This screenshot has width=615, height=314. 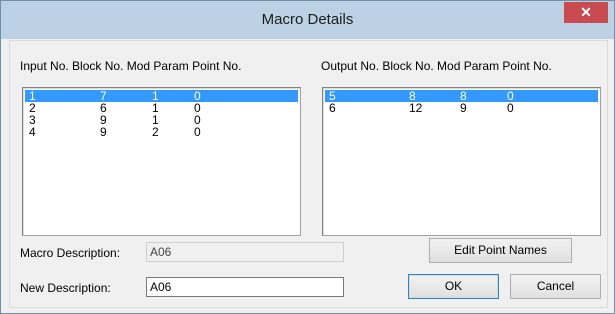 What do you see at coordinates (70, 253) in the screenshot?
I see `macro-description-label: Macro Description:` at bounding box center [70, 253].